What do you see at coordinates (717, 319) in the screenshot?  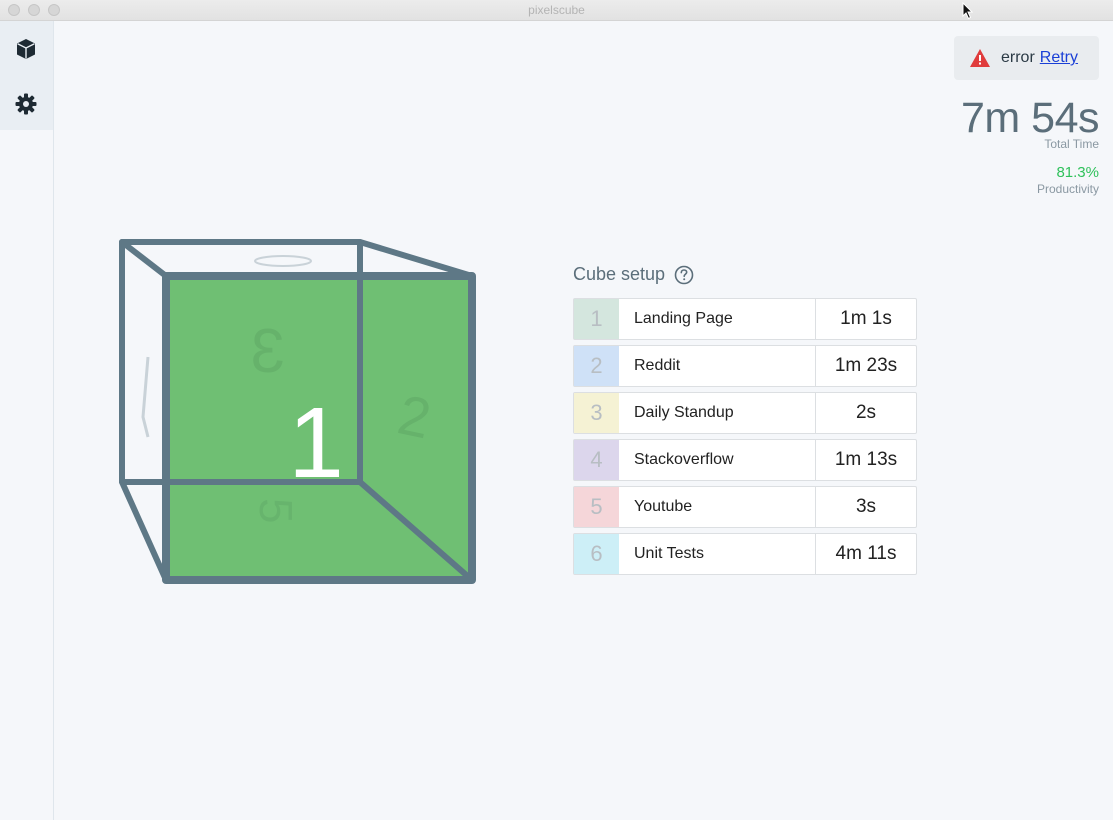 I see `face-label-input: Landing Page` at bounding box center [717, 319].